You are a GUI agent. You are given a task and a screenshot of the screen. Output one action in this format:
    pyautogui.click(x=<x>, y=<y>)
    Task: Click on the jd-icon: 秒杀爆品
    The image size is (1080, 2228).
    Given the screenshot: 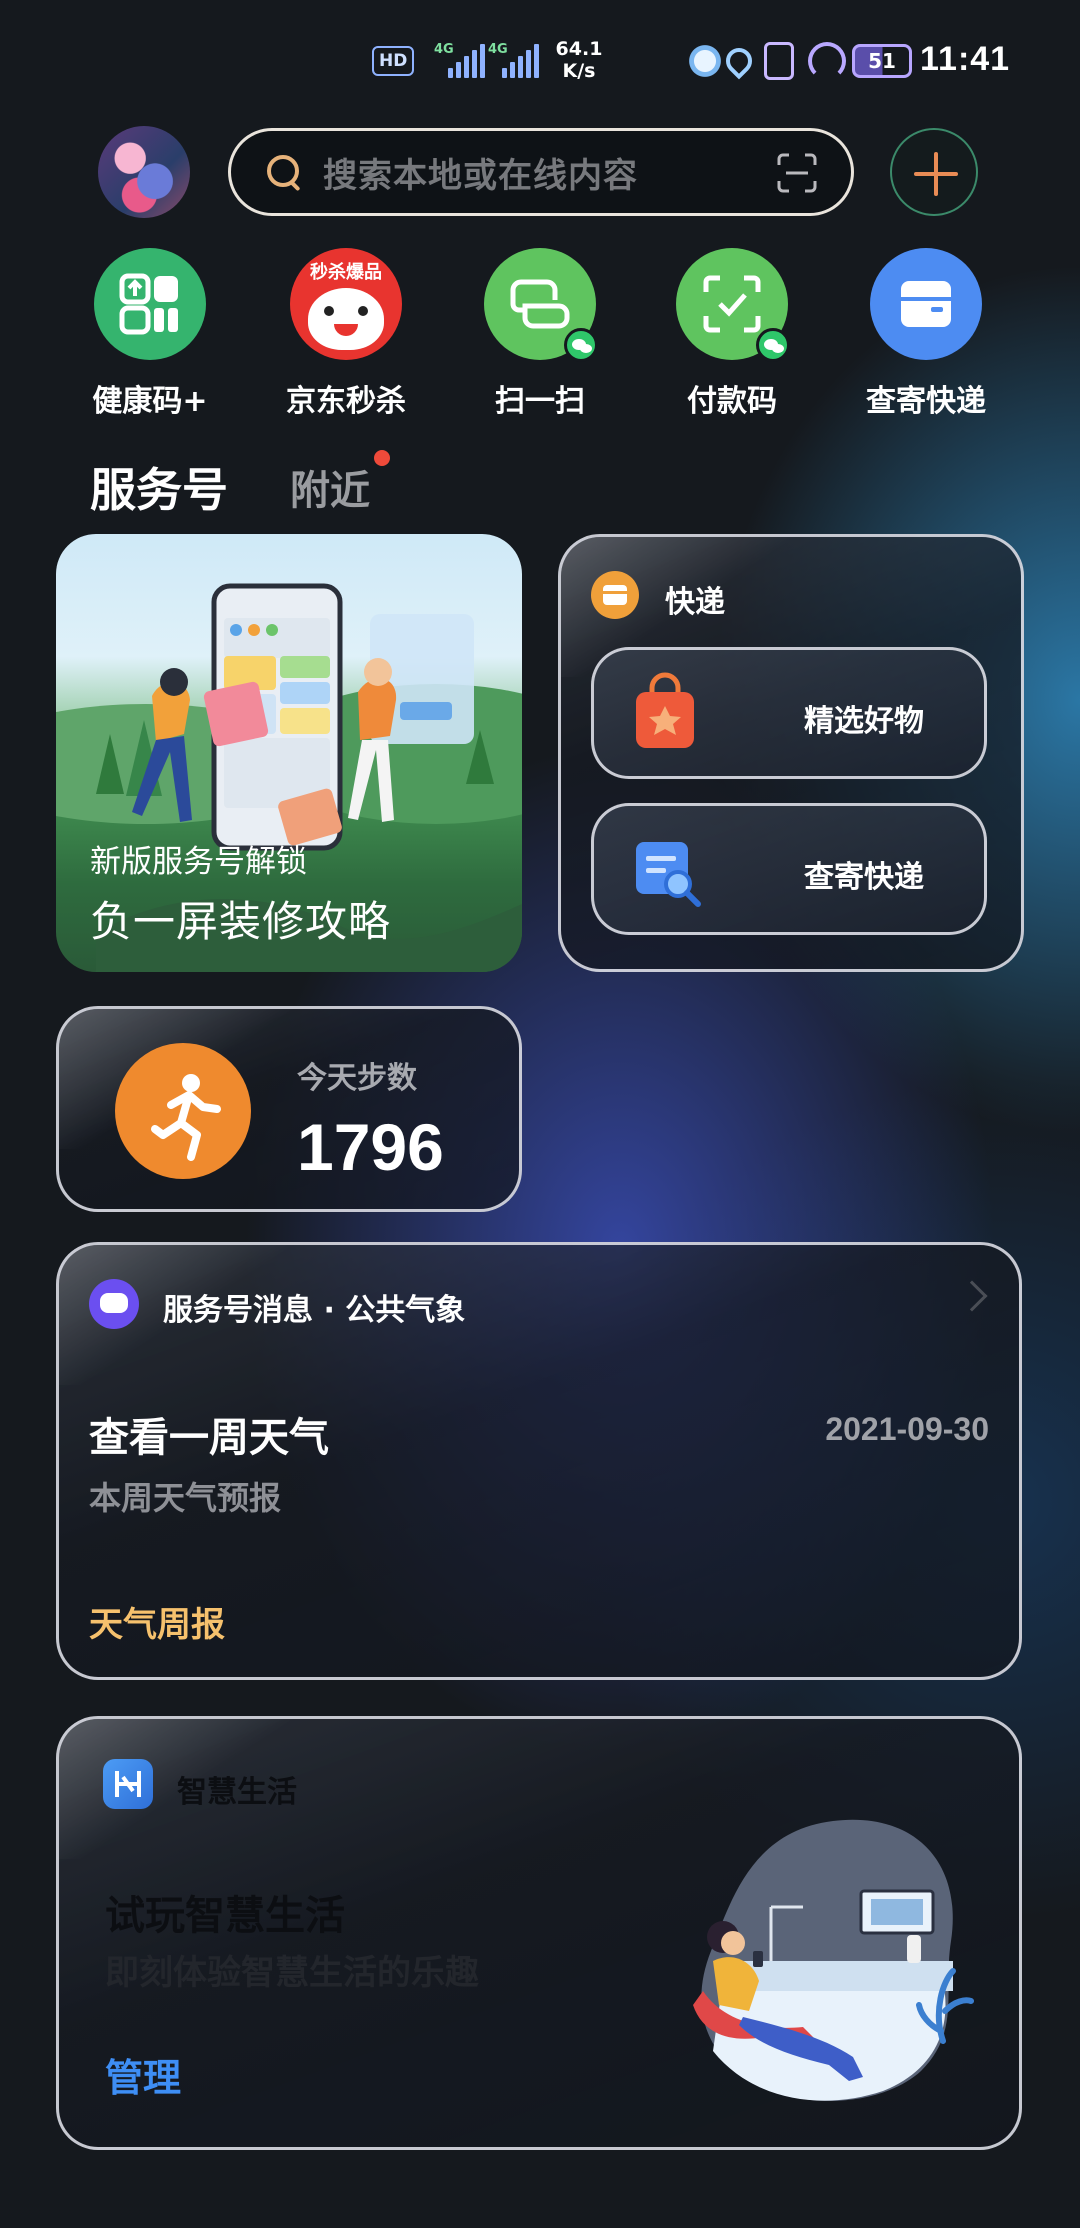 What is the action you would take?
    pyautogui.click(x=346, y=304)
    